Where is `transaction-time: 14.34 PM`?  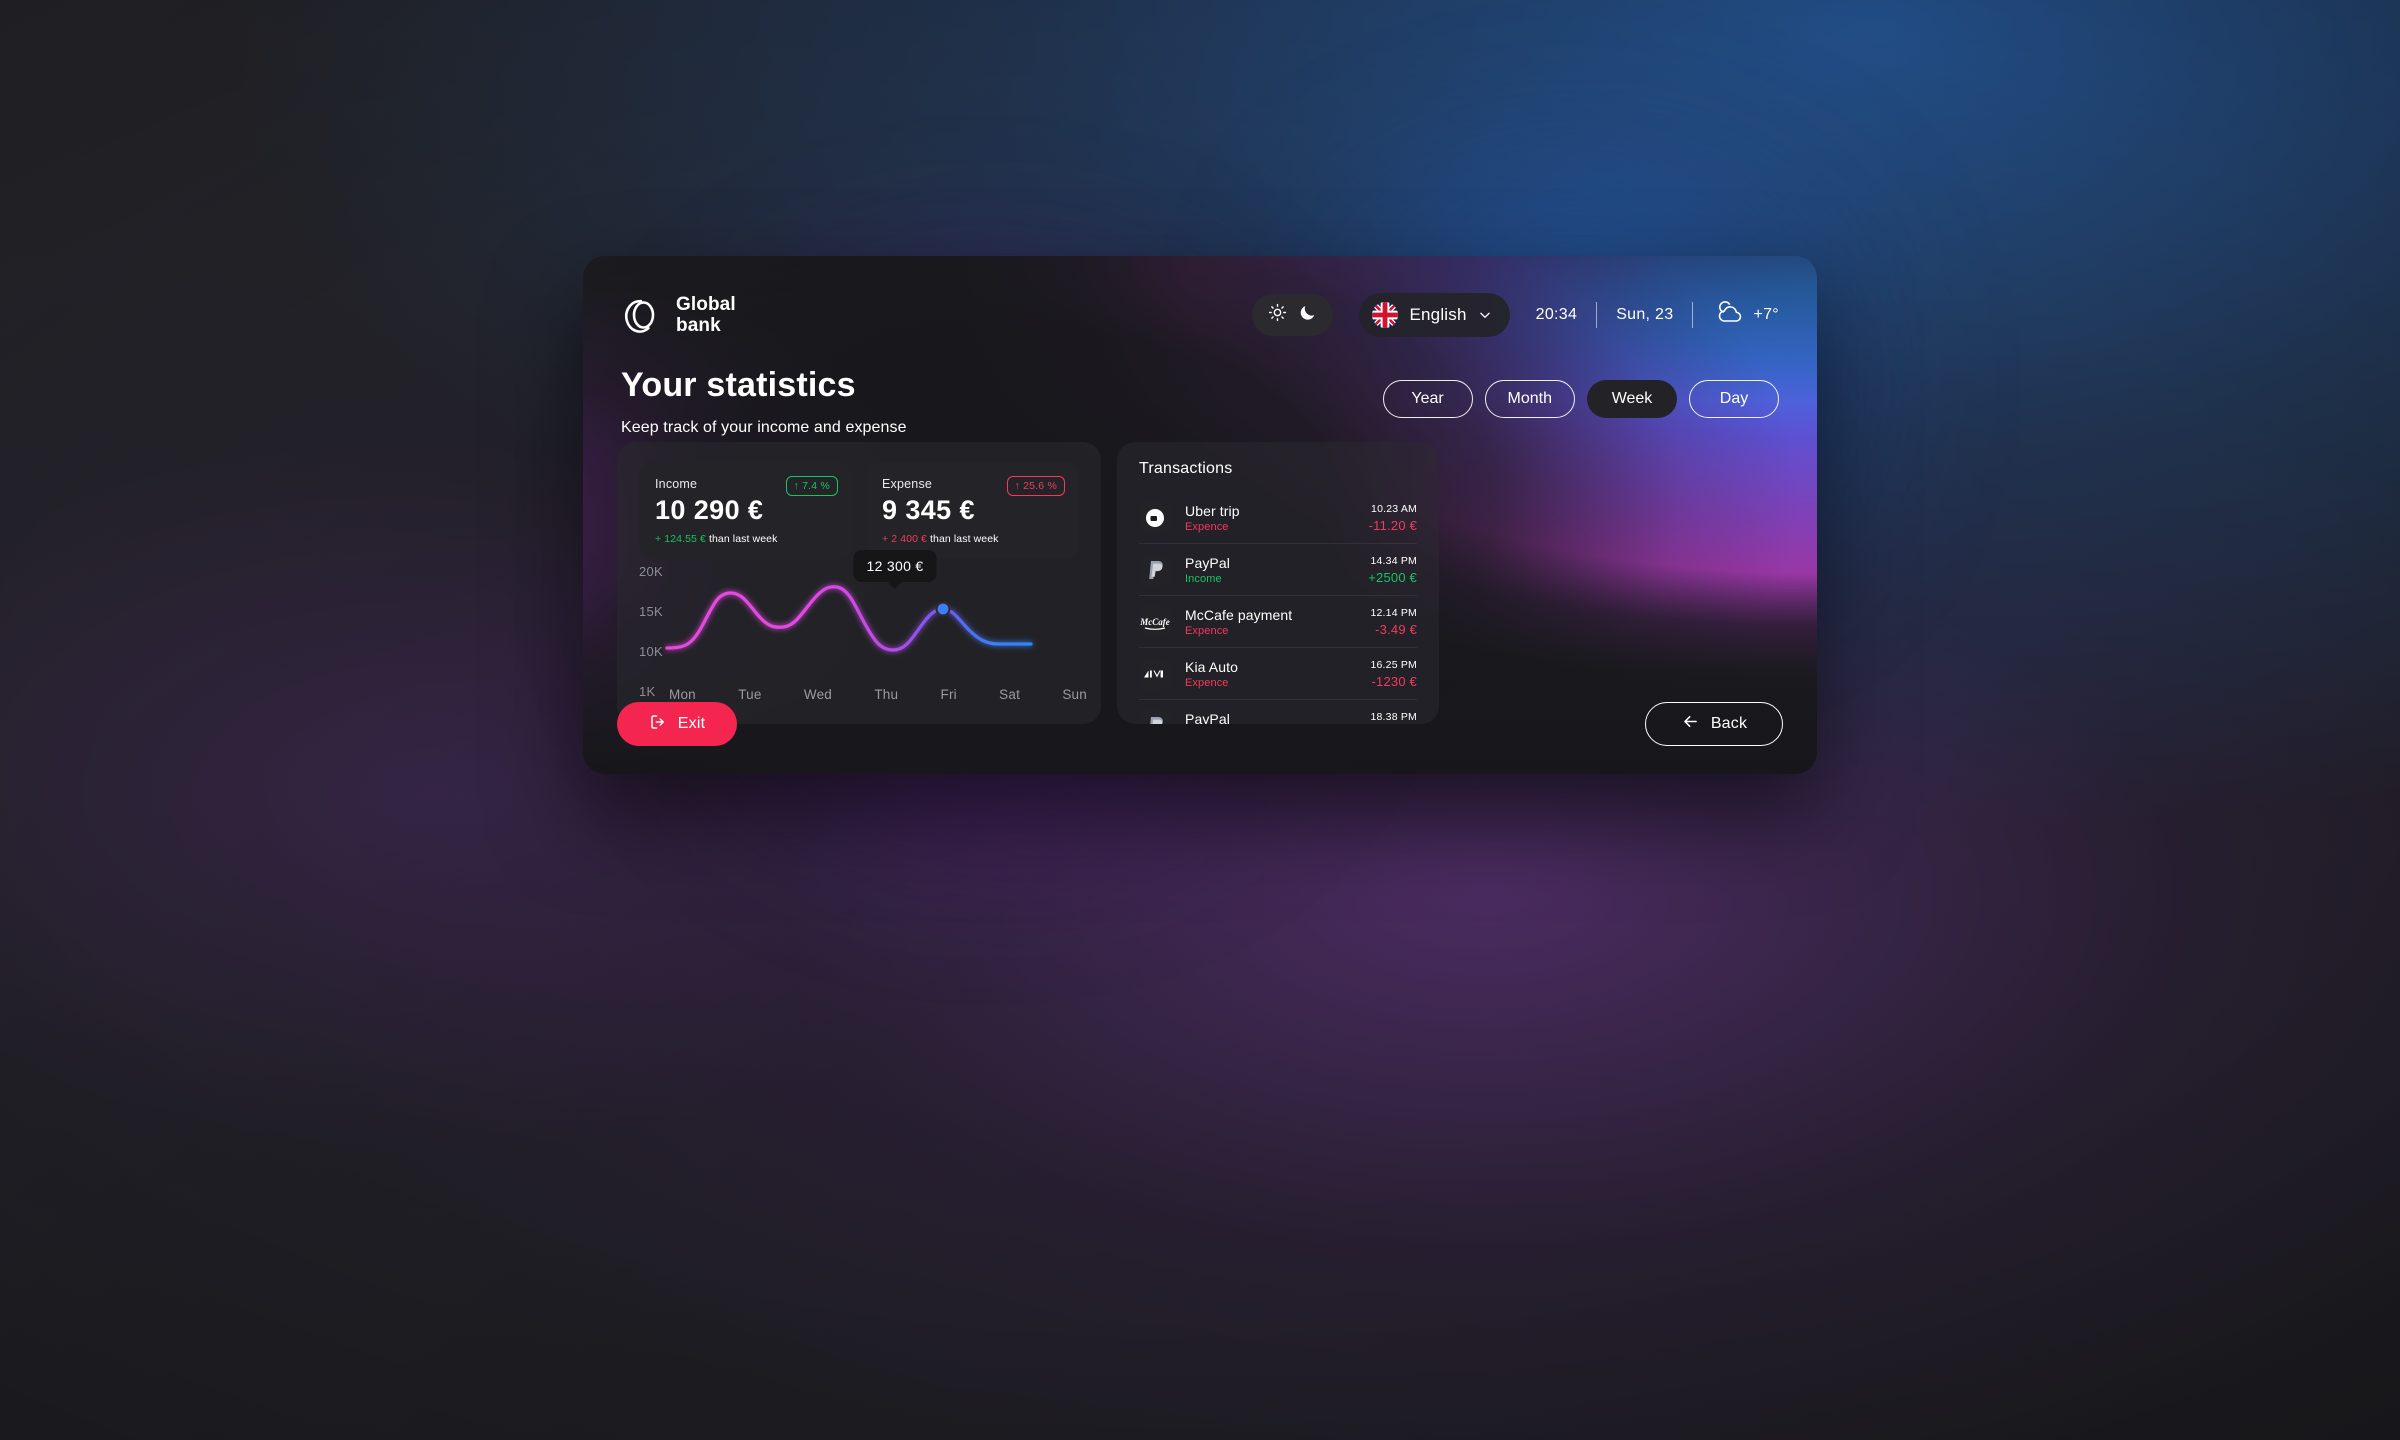 transaction-time: 14.34 PM is located at coordinates (1393, 561).